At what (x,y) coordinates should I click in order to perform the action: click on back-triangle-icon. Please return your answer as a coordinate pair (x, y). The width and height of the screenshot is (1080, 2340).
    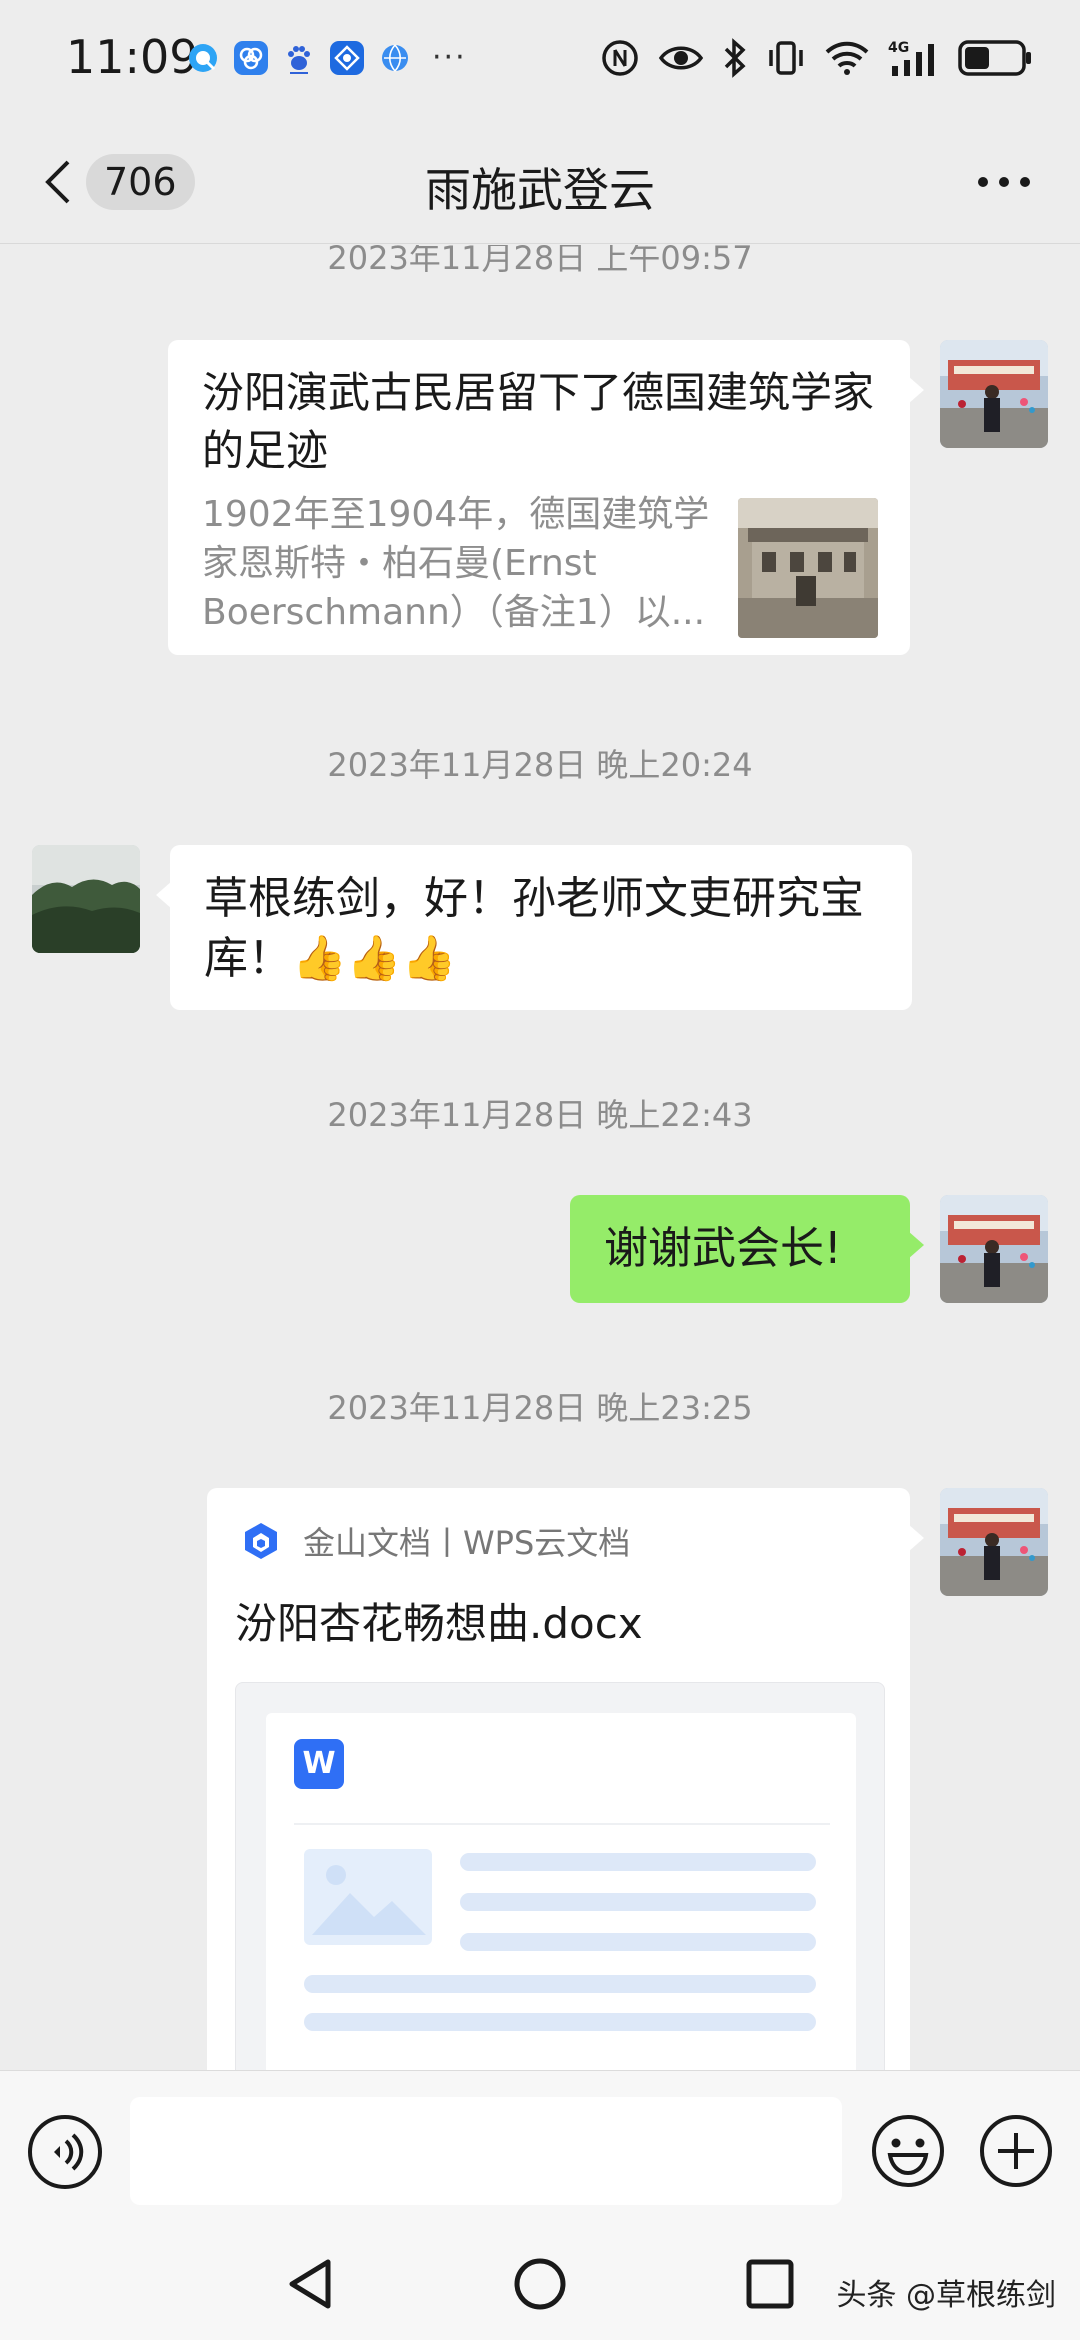
    Looking at the image, I should click on (310, 2284).